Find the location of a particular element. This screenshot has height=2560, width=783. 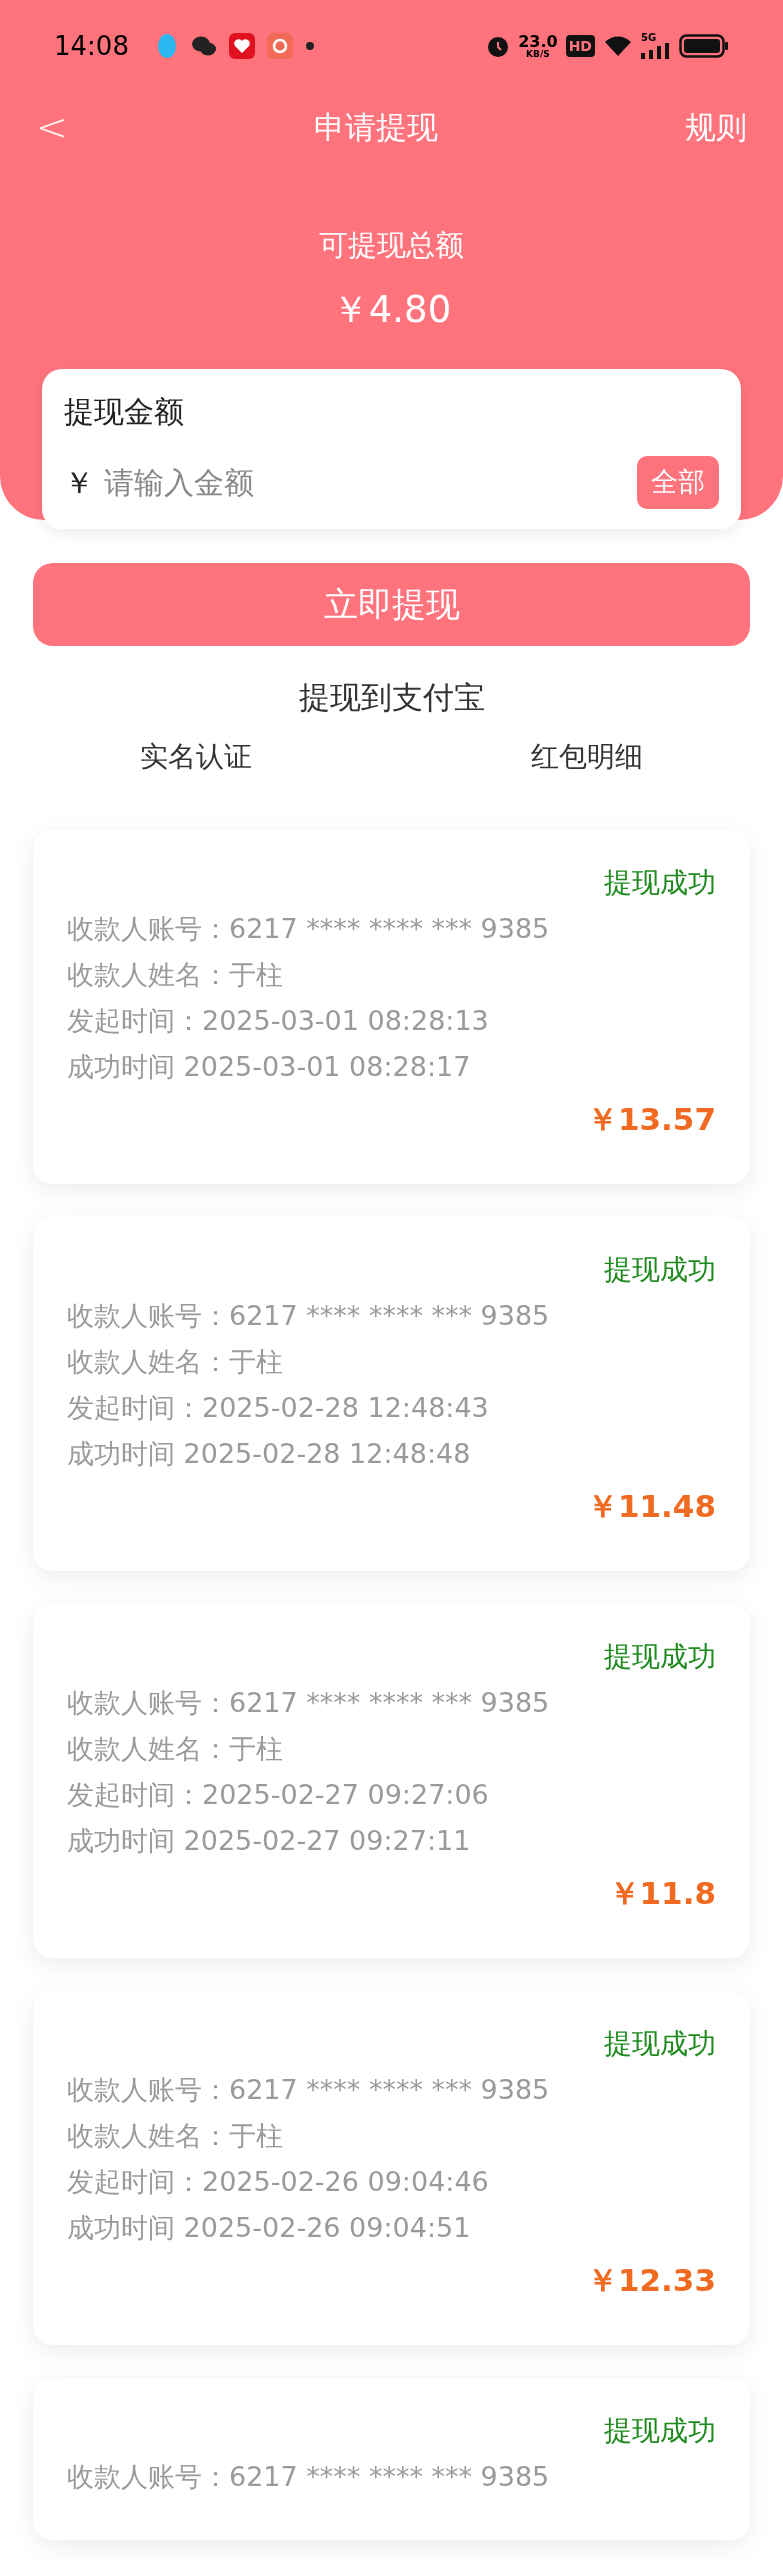

amount: ￥11.8 is located at coordinates (662, 1893).